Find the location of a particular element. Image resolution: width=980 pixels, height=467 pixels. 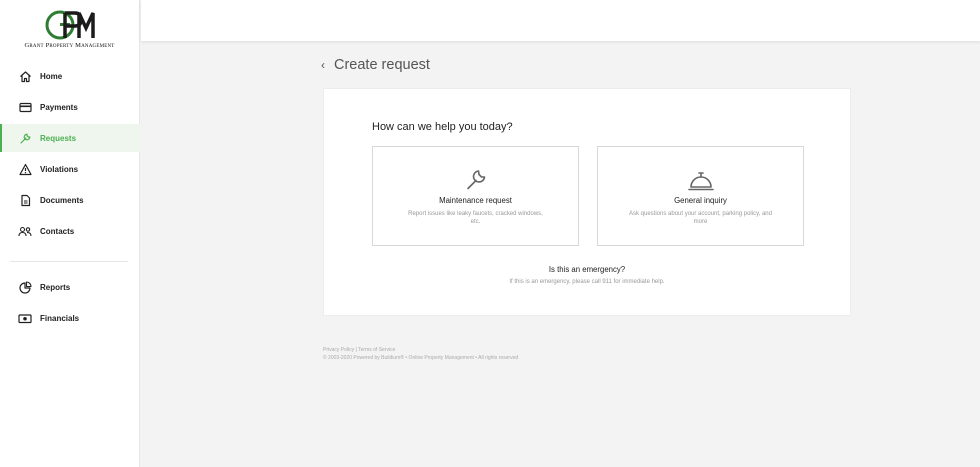

warning-icon is located at coordinates (25, 169).